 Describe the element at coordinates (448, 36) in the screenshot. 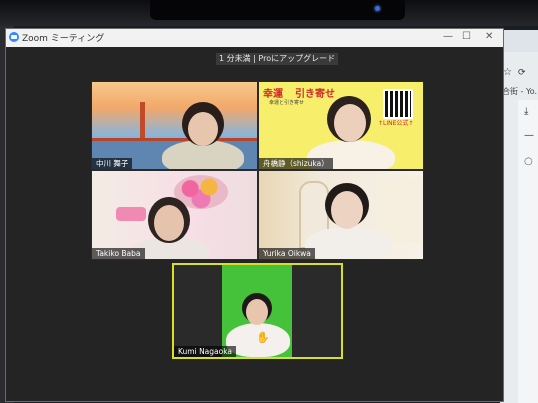

I see `minimize-icon: —` at that location.